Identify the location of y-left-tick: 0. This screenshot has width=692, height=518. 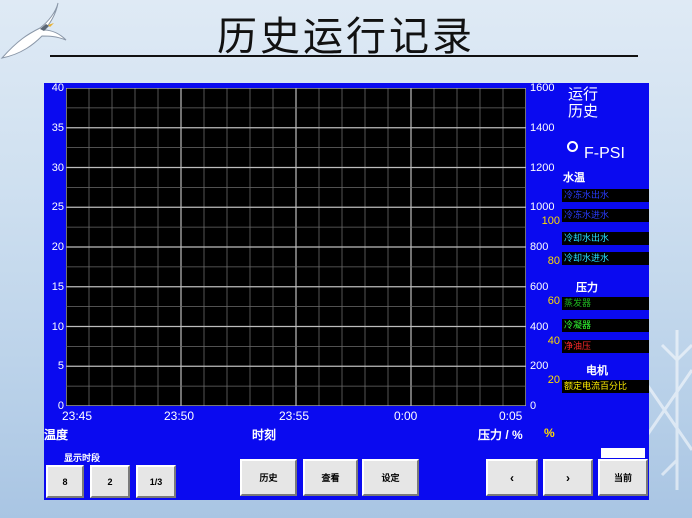
(60, 406).